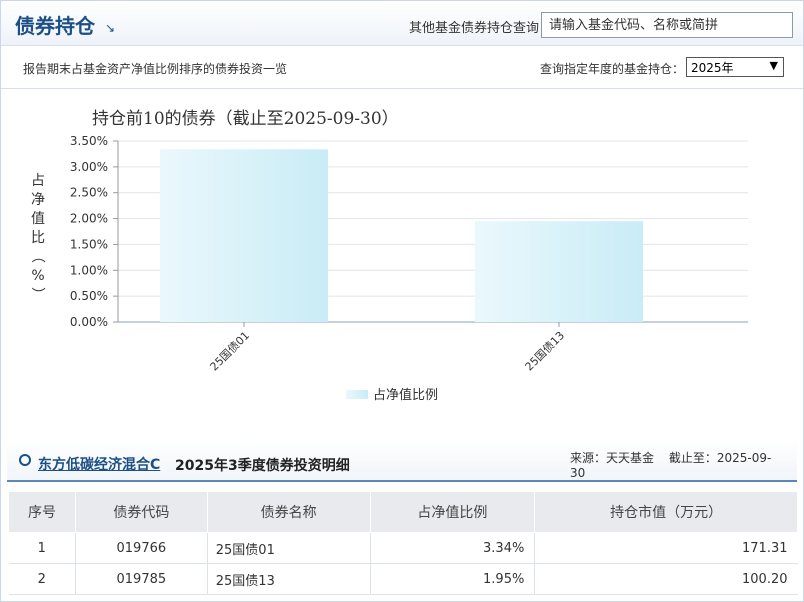  What do you see at coordinates (89, 219) in the screenshot?
I see `y-tick-label: 2.00%` at bounding box center [89, 219].